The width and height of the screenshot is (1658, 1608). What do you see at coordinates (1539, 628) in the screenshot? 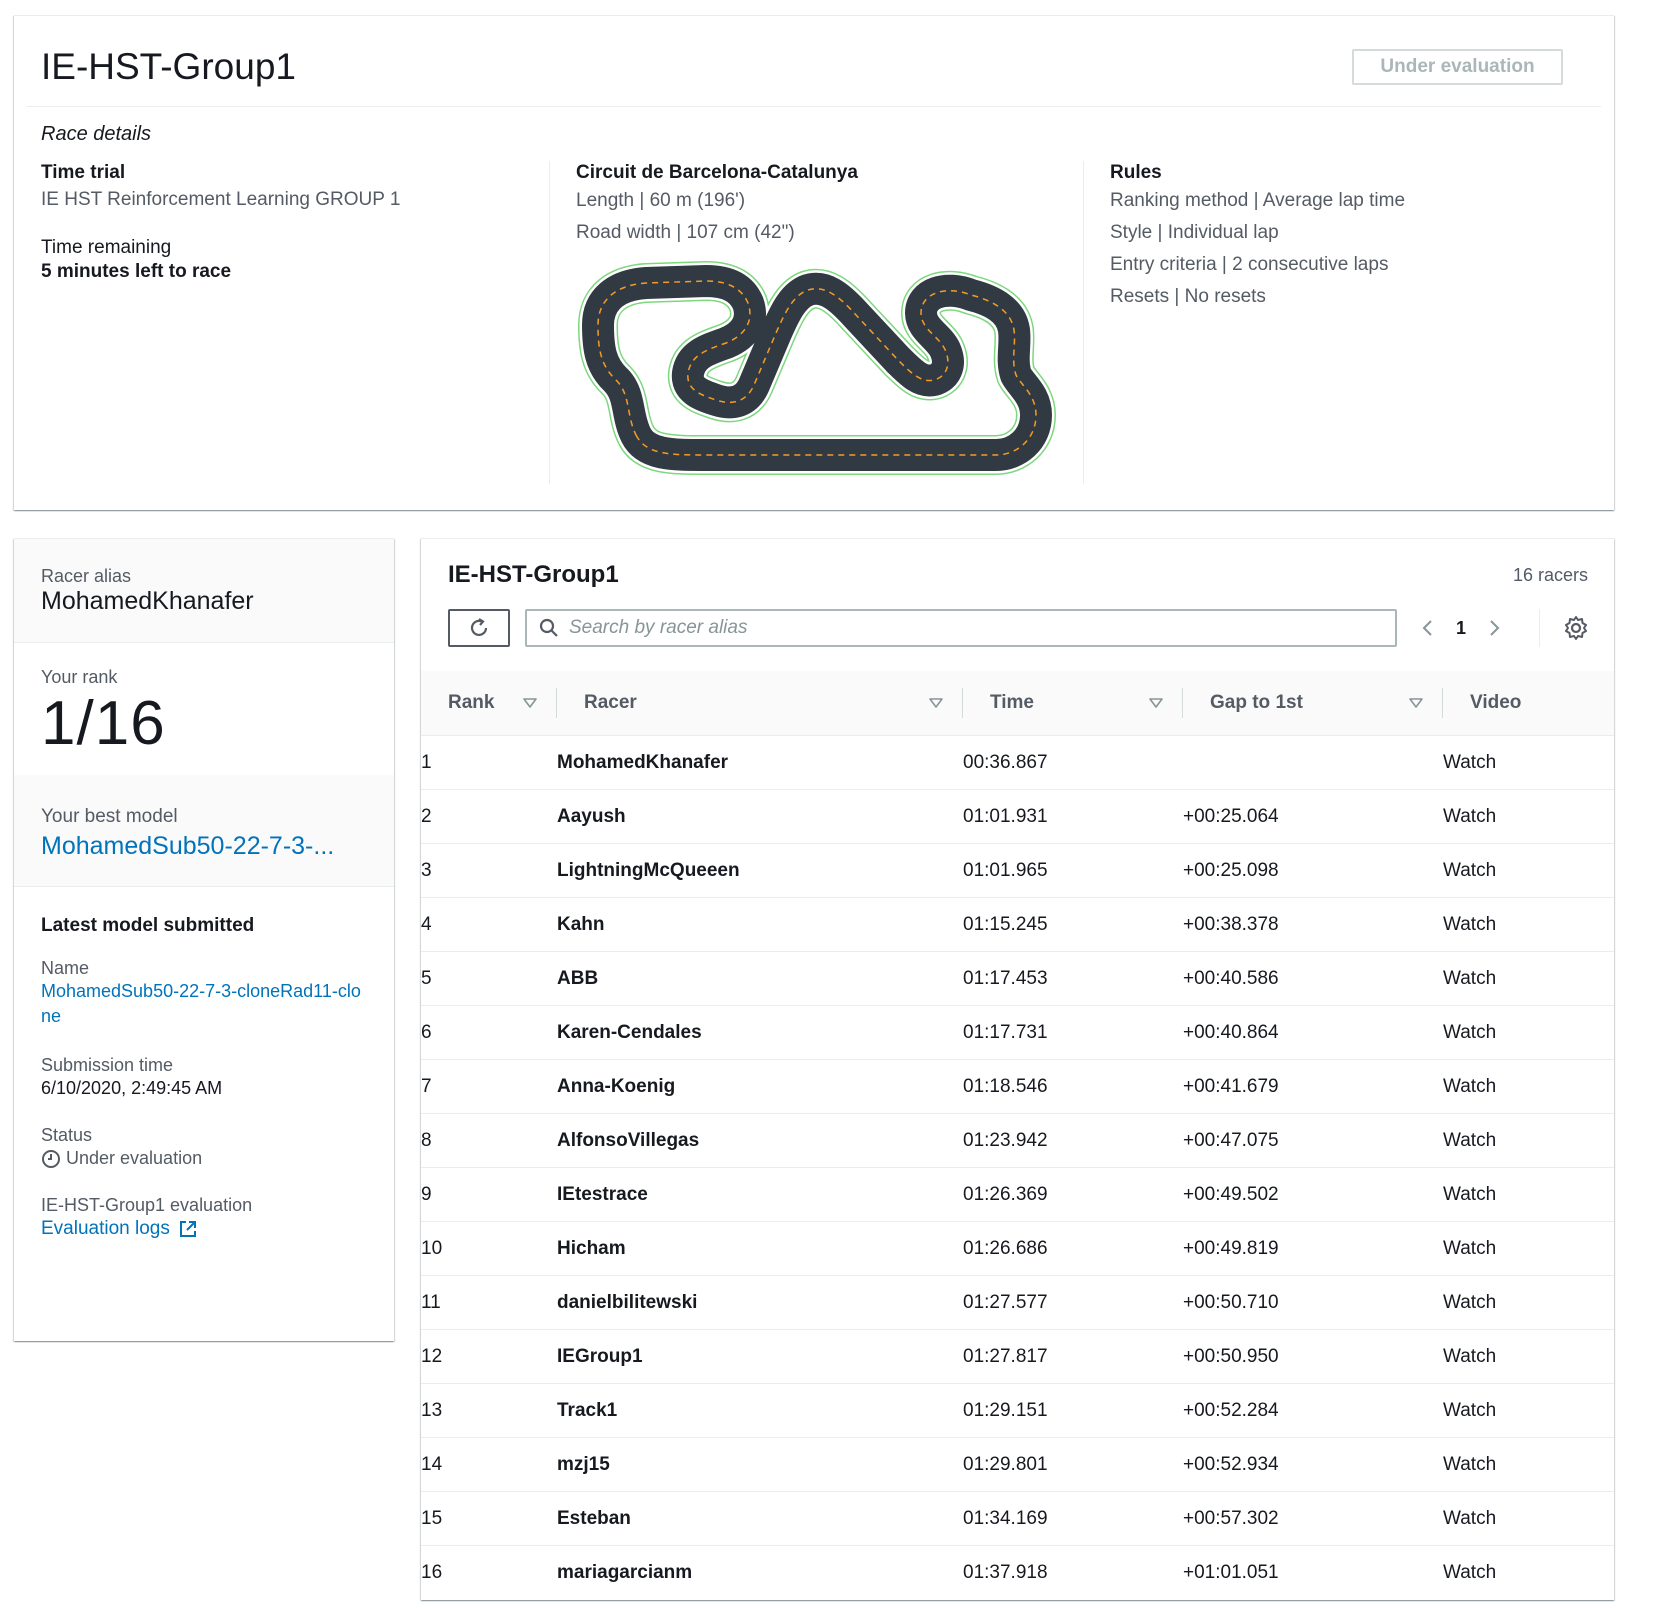
I see `pagination-divider` at bounding box center [1539, 628].